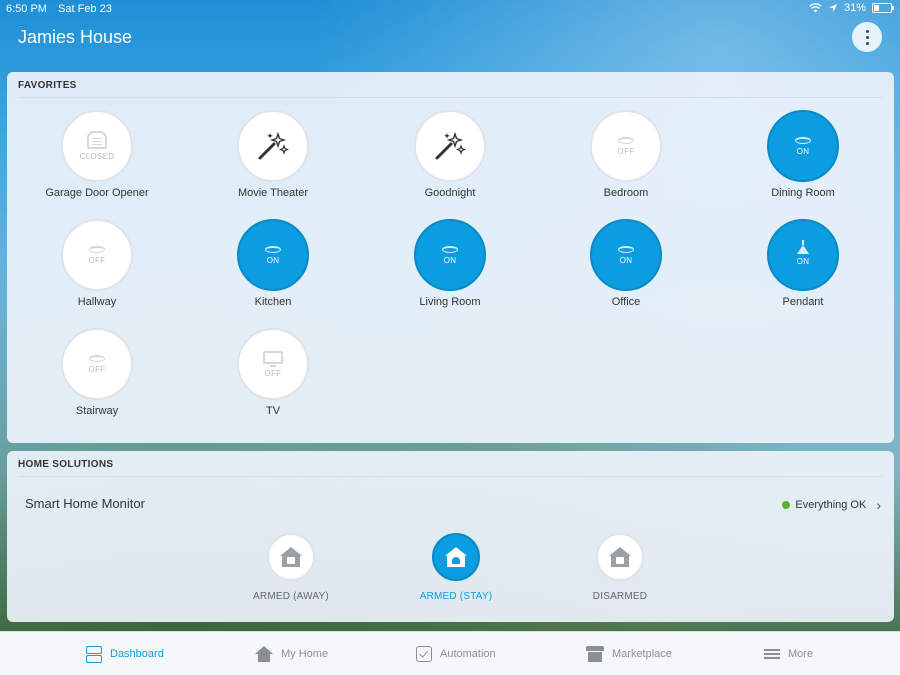 This screenshot has width=900, height=675. I want to click on device-toggle-button: CLOSED, so click(97, 146).